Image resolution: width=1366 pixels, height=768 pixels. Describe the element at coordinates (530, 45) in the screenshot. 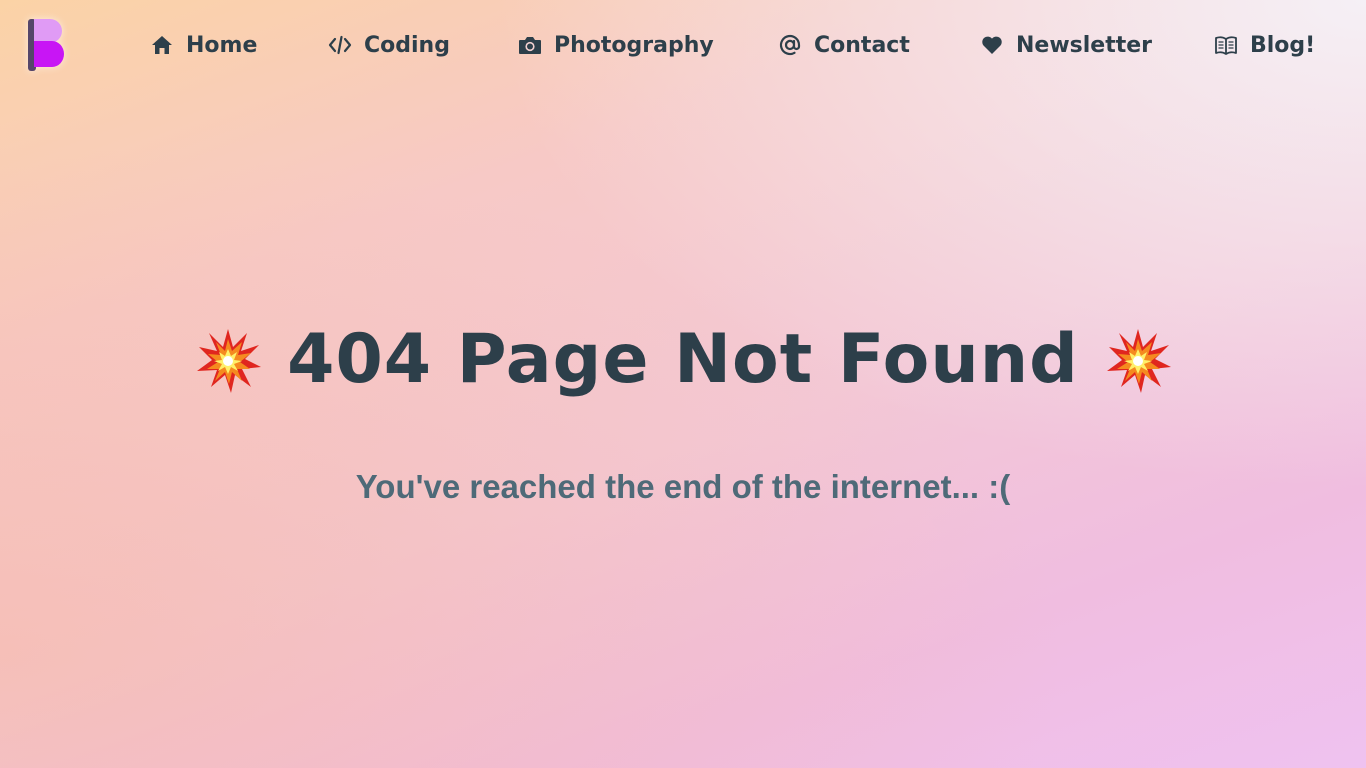

I see `camera-icon` at that location.